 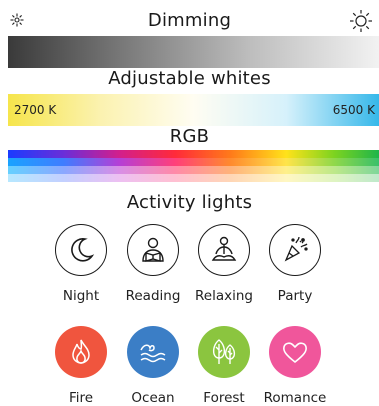 I want to click on rgb-color-picker, so click(x=193, y=166).